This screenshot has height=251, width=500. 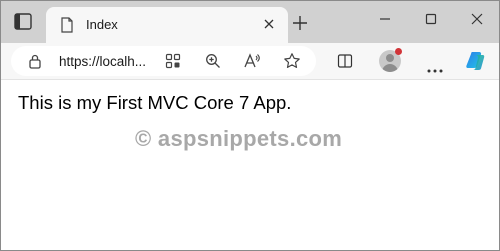 What do you see at coordinates (23, 22) in the screenshot?
I see `tab-actions-icon` at bounding box center [23, 22].